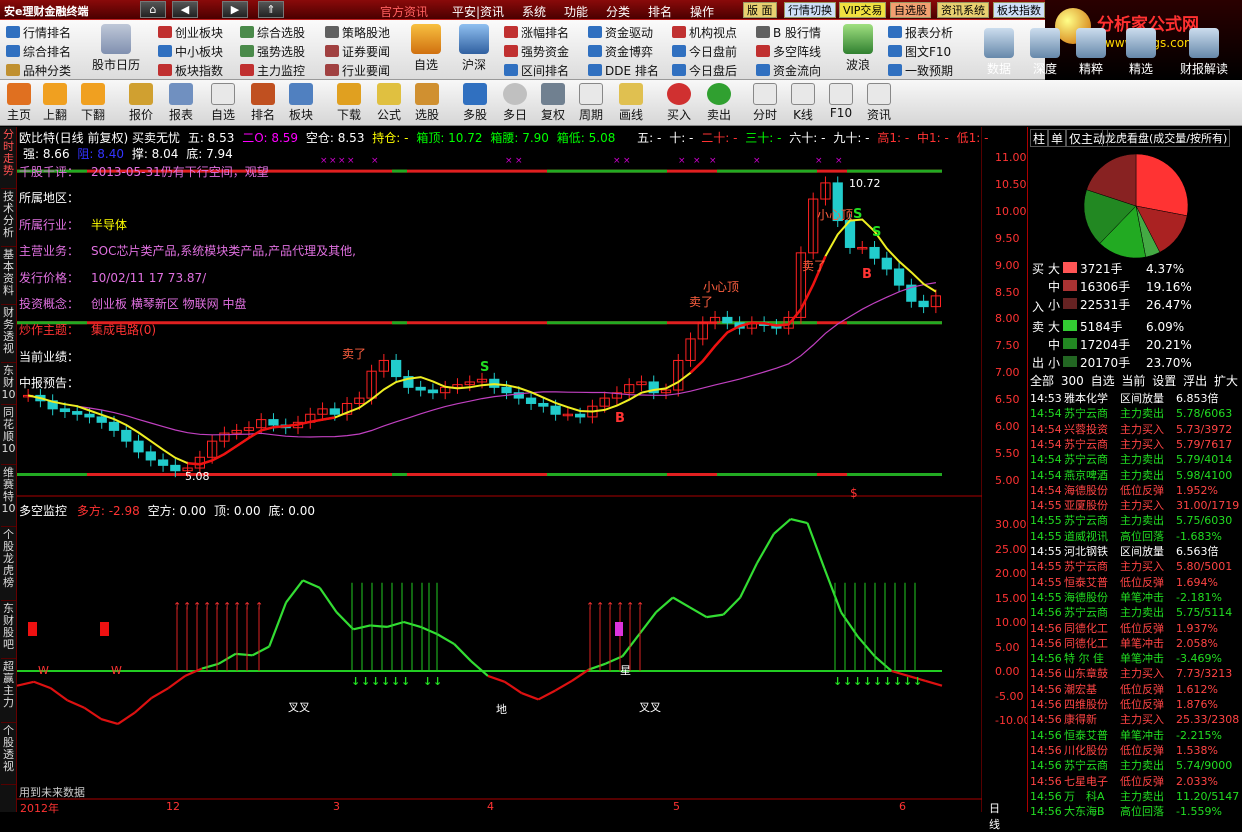 The width and height of the screenshot is (1242, 832). Describe the element at coordinates (760, 10) in the screenshot. I see `layout-button: 版 面` at that location.